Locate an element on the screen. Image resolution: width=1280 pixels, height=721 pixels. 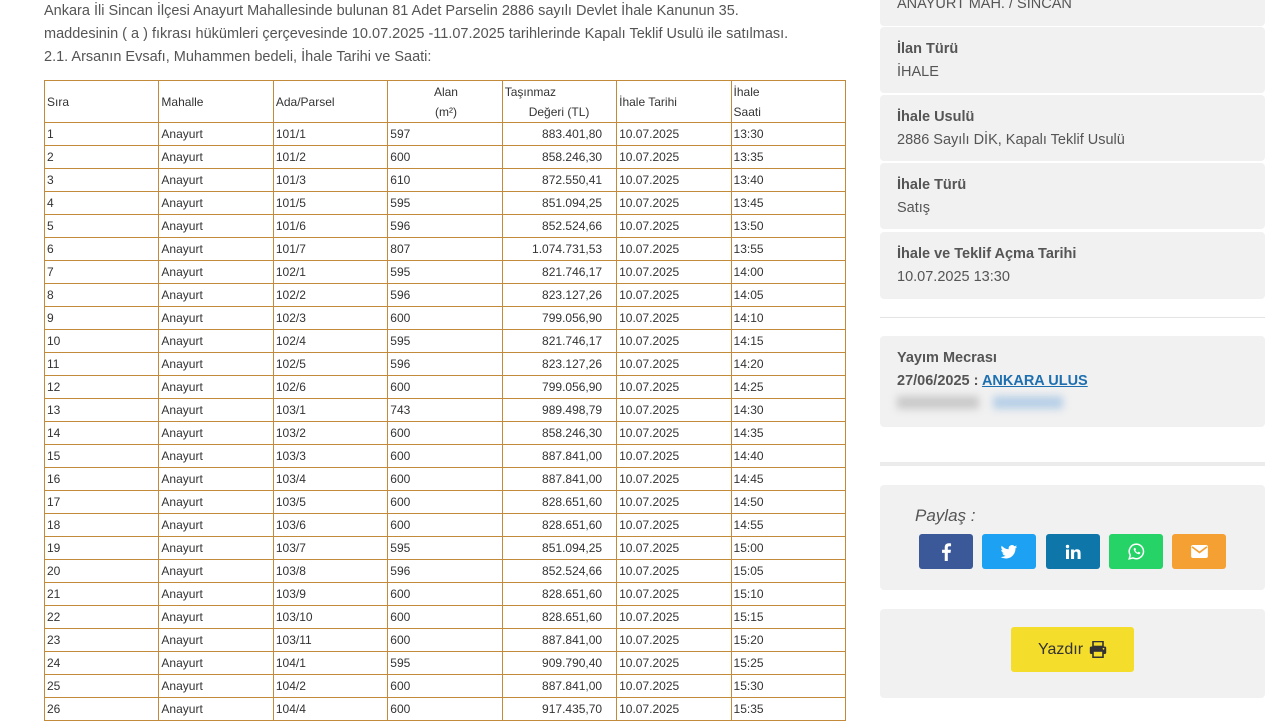
cell-ada-parsel: 103/11 is located at coordinates (330, 640).